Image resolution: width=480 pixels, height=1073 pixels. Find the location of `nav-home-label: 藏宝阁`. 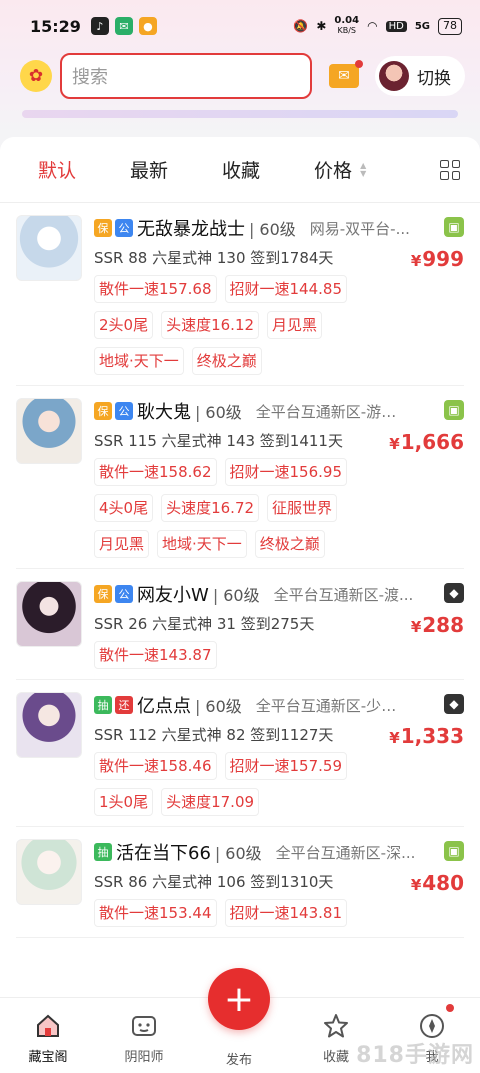

nav-home-label: 藏宝阁 is located at coordinates (48, 1057).